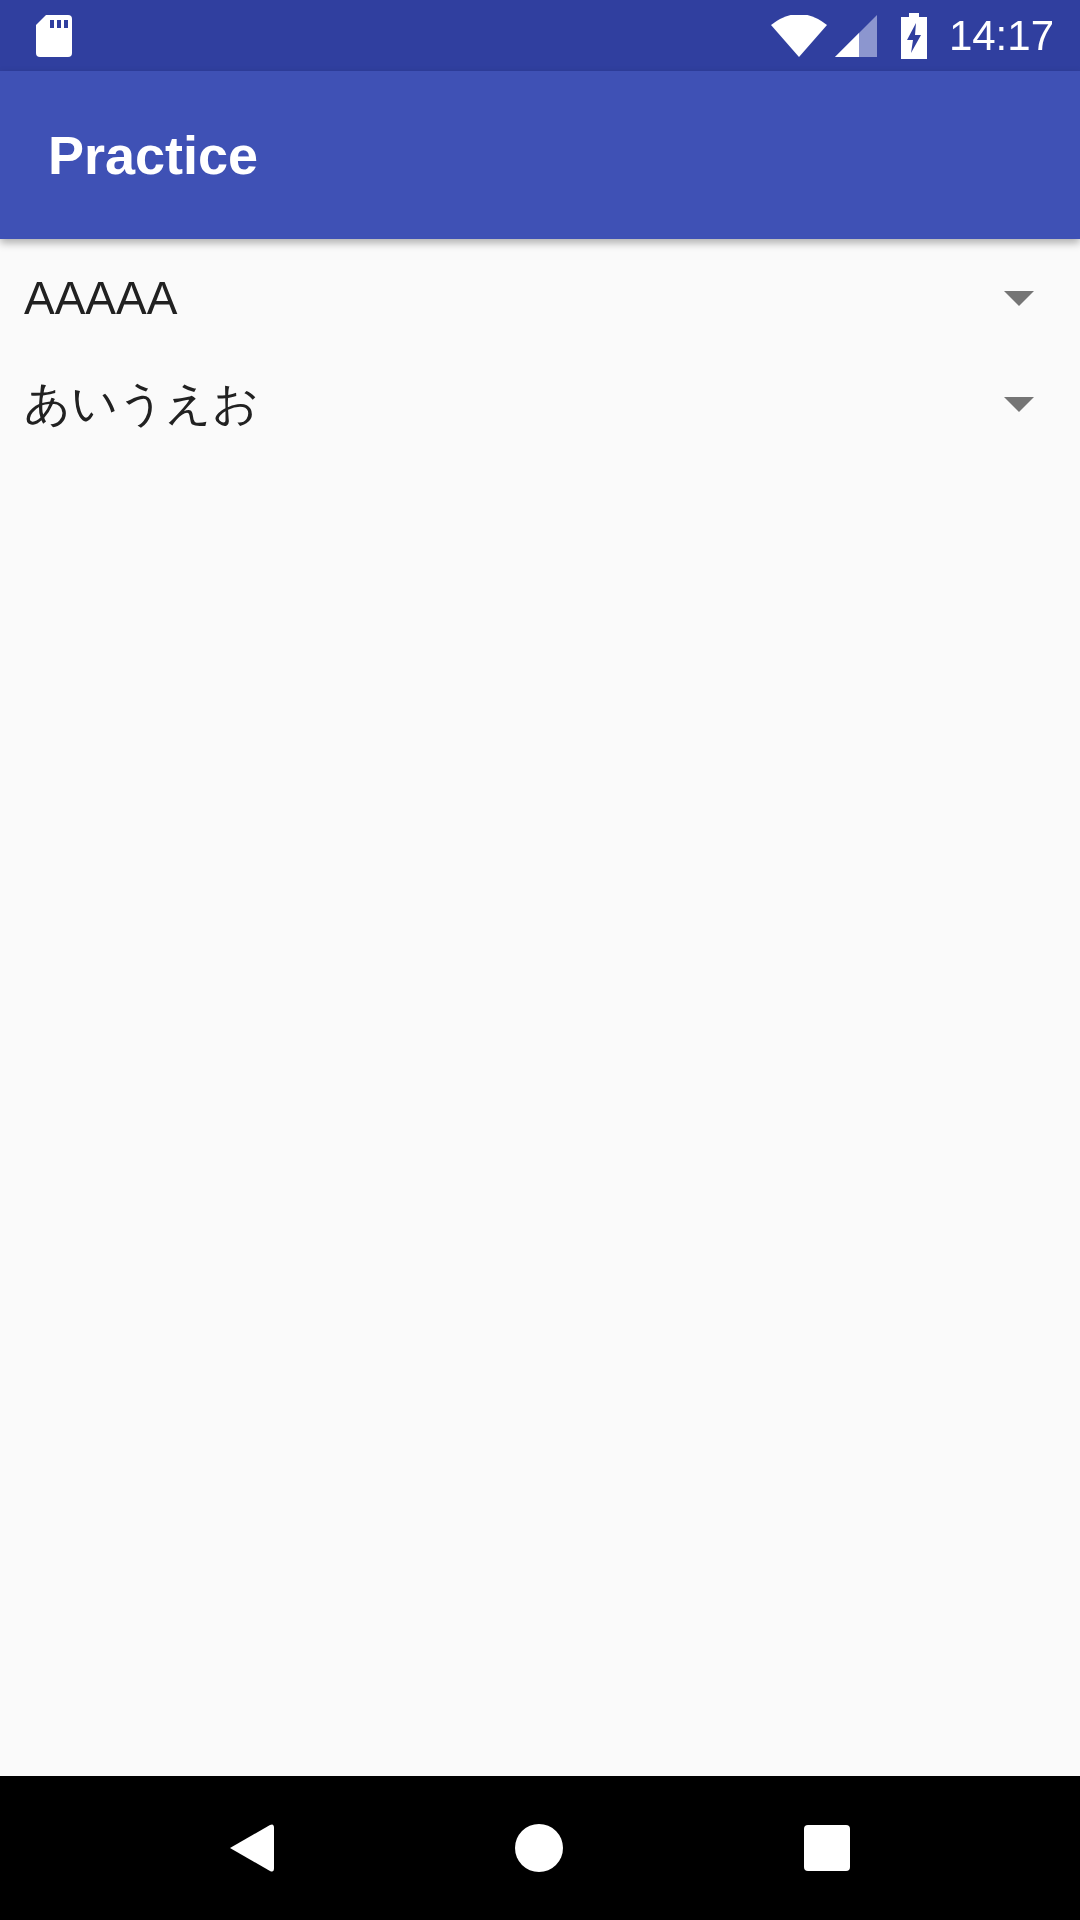 This screenshot has height=1920, width=1080. I want to click on dropdown-spinner: あいうえお, so click(540, 404).